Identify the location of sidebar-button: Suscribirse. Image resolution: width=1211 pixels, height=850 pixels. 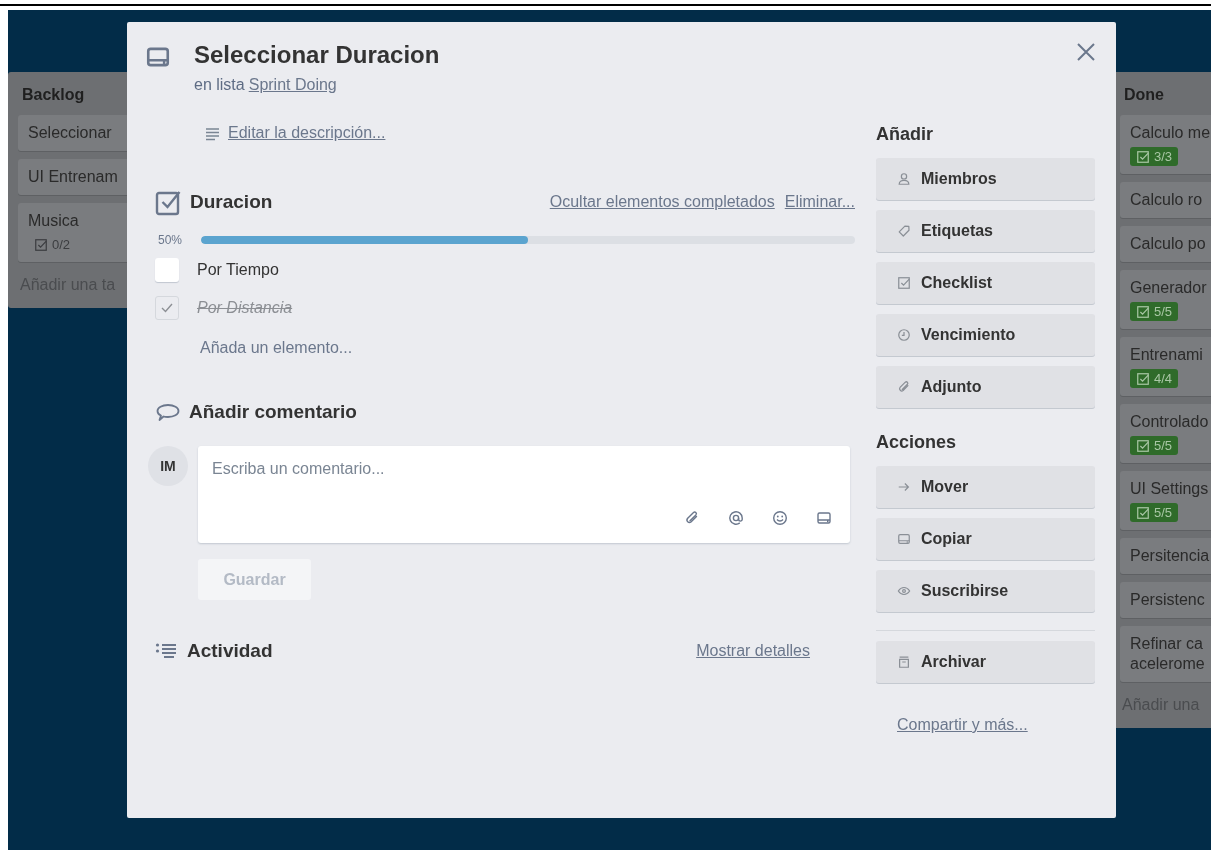
(985, 591).